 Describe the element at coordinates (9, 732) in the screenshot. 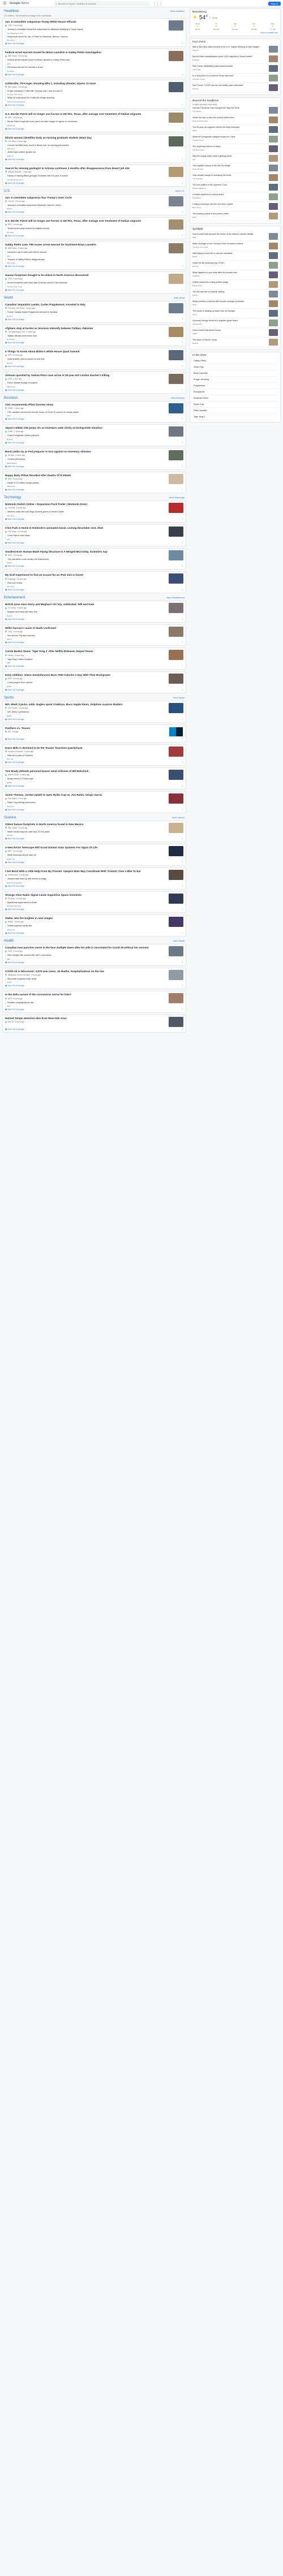

I see `story-source: NFL` at that location.